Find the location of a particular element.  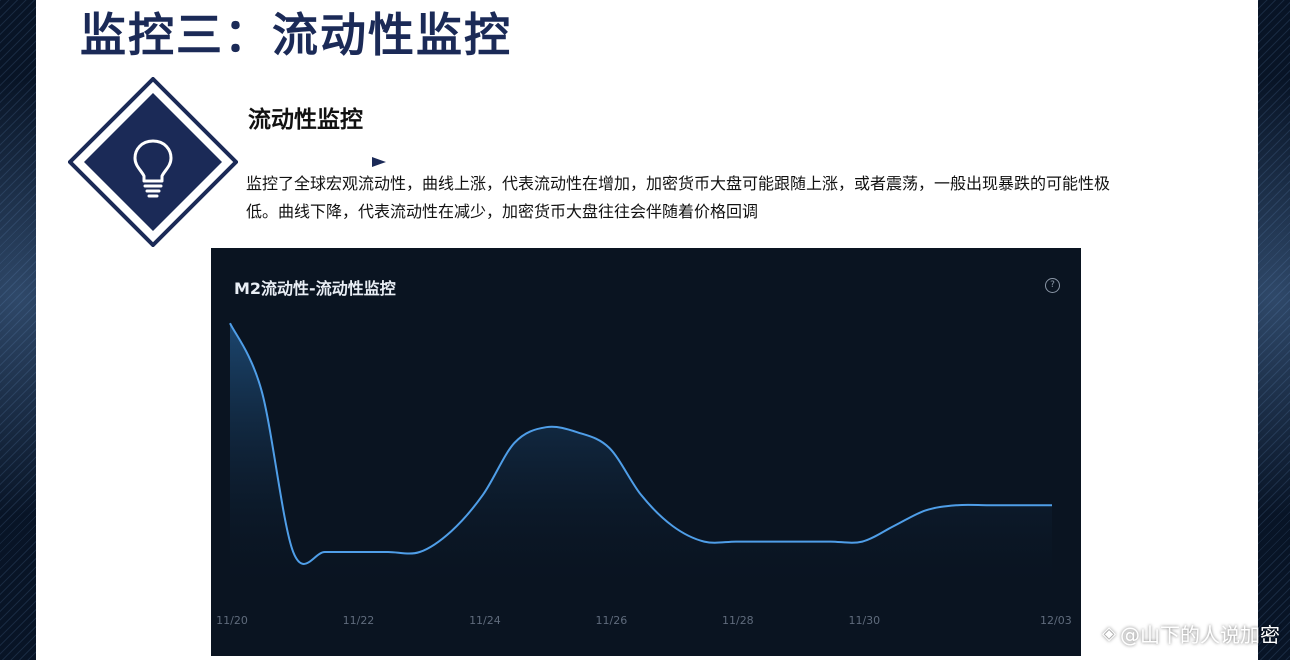

watermark-text: @山下的人说加密 is located at coordinates (1200, 635).